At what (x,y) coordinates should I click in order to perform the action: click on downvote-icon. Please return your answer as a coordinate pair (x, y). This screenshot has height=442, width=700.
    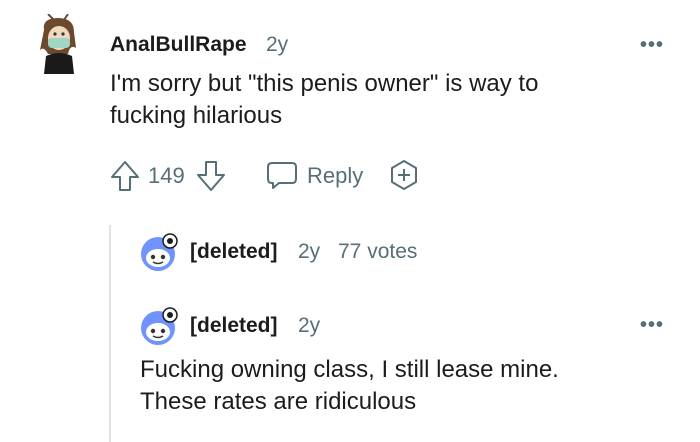
    Looking at the image, I should click on (211, 176).